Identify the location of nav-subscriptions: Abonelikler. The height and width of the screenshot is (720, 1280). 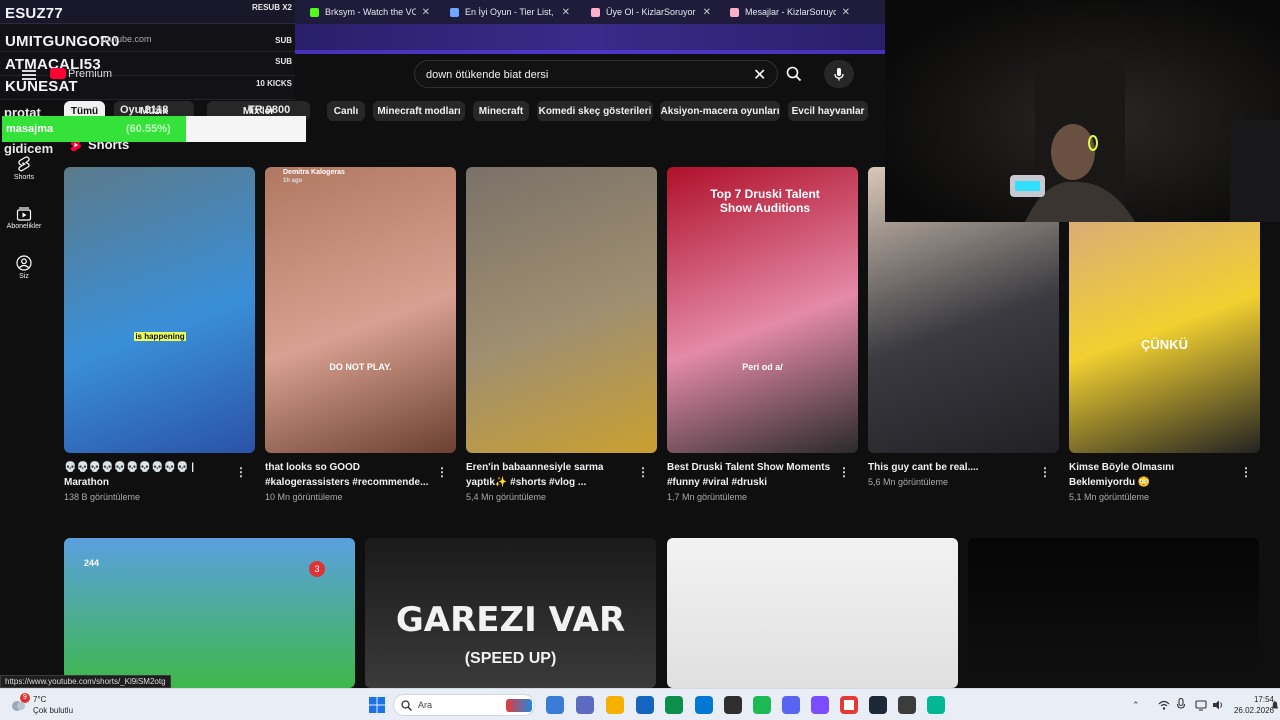
(24, 218).